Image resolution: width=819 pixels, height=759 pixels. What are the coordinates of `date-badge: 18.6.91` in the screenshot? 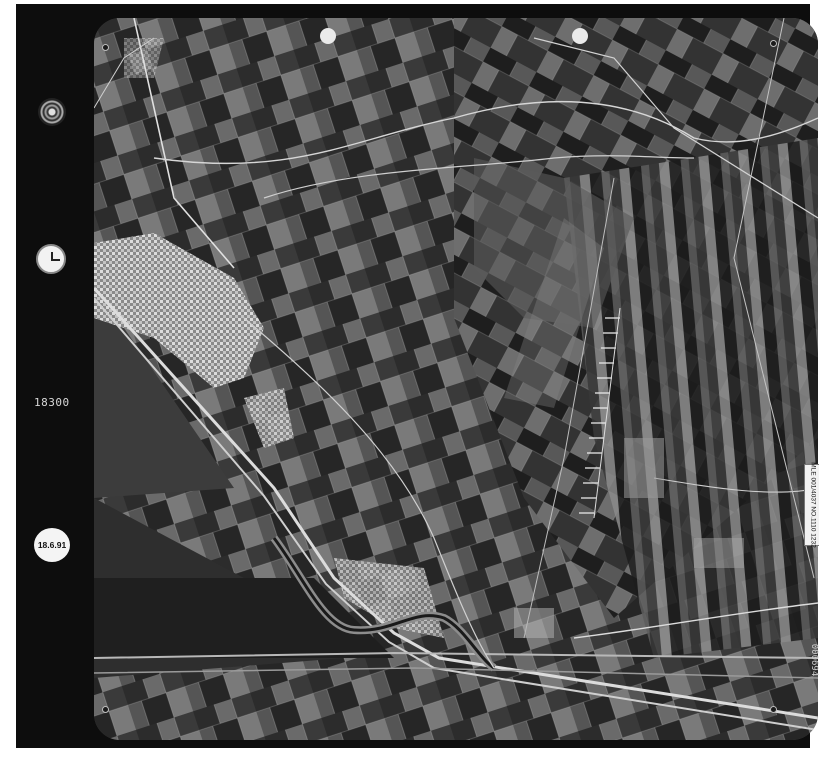 It's located at (52, 545).